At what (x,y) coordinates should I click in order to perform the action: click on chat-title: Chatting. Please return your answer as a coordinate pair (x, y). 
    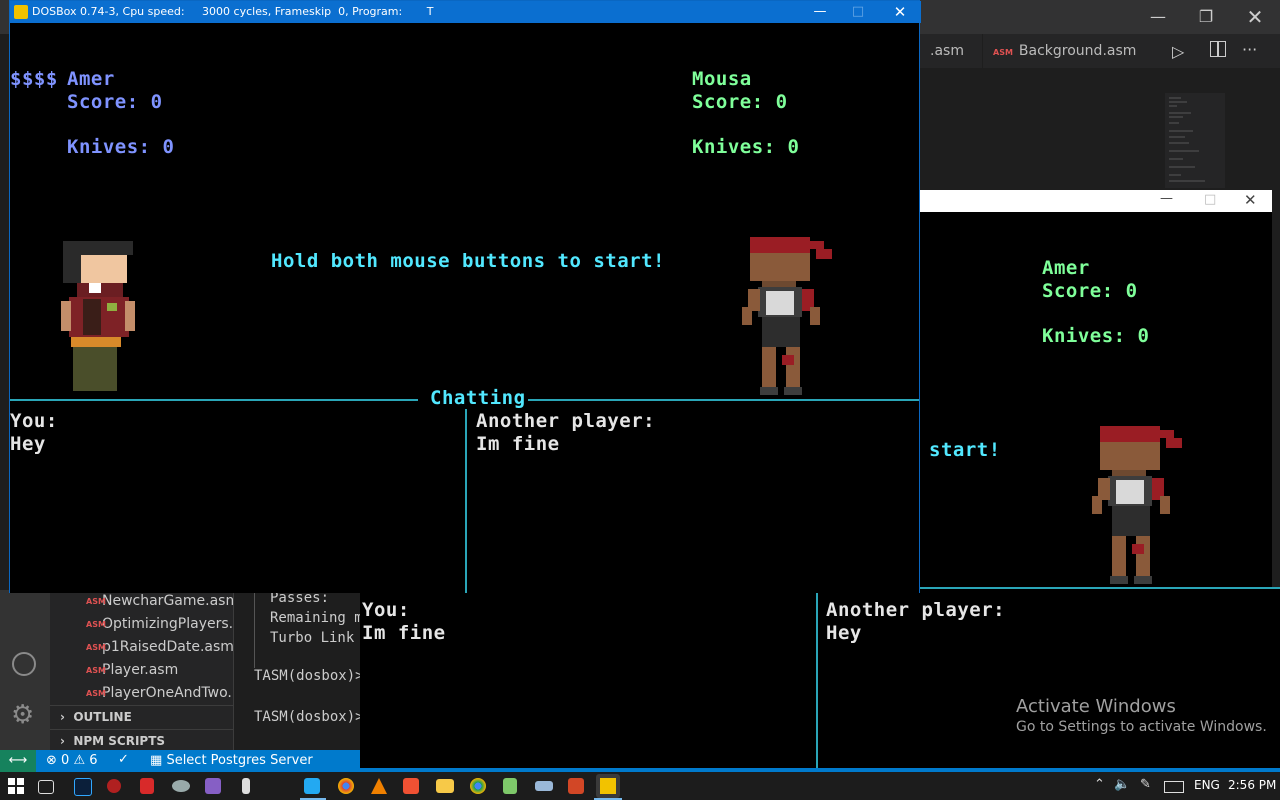
    Looking at the image, I should click on (478, 398).